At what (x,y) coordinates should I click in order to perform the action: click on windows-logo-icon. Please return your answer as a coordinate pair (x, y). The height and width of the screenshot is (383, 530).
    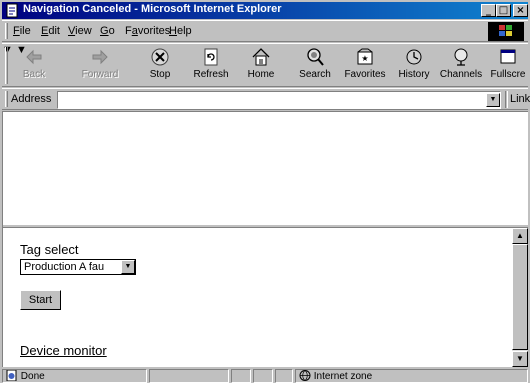
    Looking at the image, I should click on (506, 31).